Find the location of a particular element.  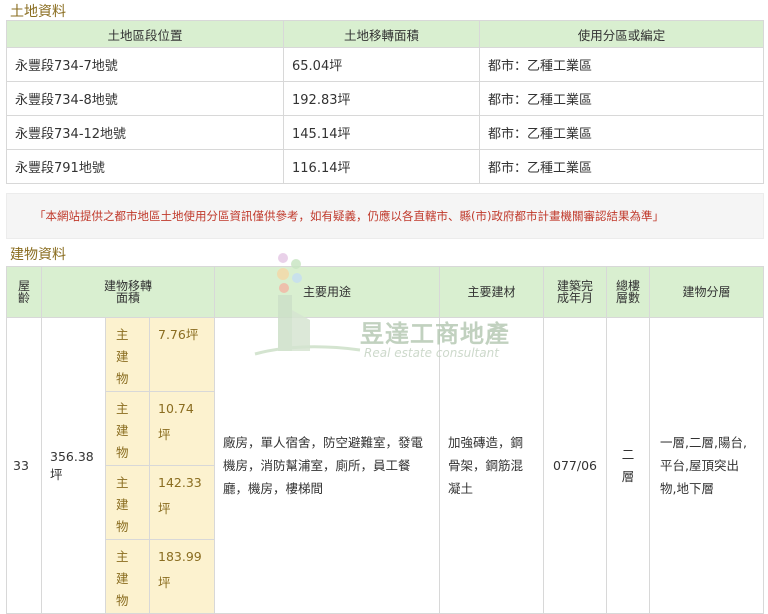

building-floors: 二層 is located at coordinates (628, 465).